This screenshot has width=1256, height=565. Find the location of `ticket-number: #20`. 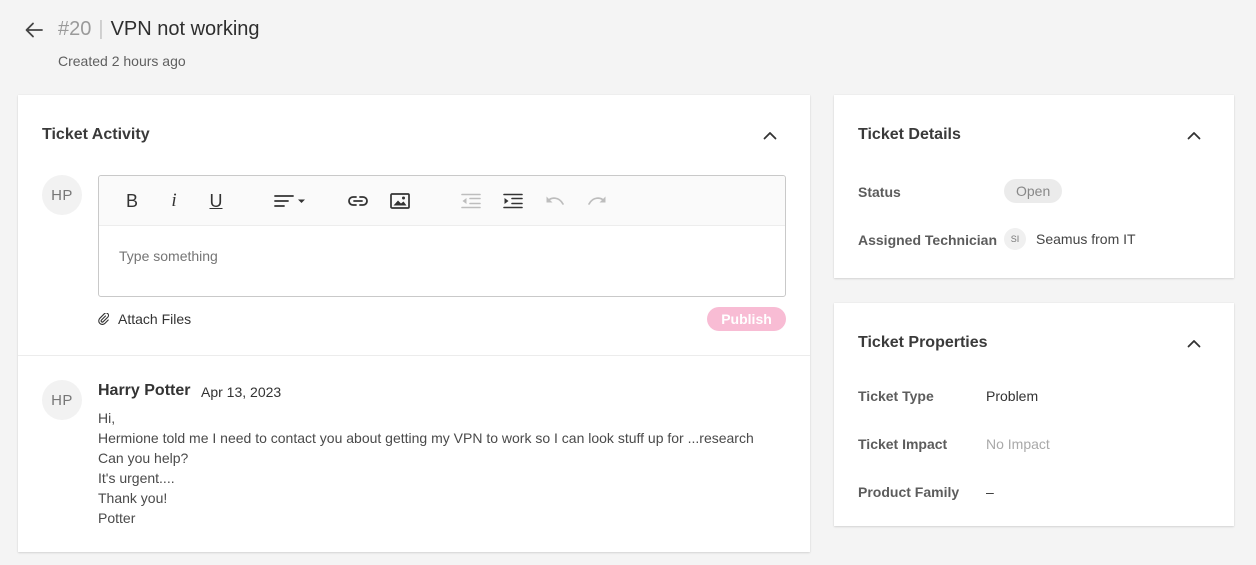

ticket-number: #20 is located at coordinates (75, 28).